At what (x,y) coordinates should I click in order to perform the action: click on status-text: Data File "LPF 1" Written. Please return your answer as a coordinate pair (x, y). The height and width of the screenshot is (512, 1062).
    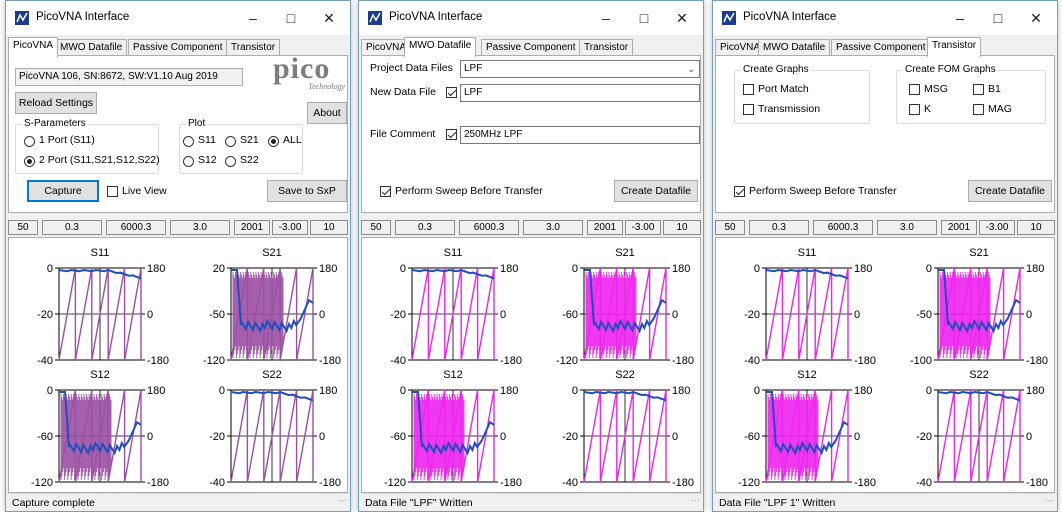
    Looking at the image, I should click on (777, 503).